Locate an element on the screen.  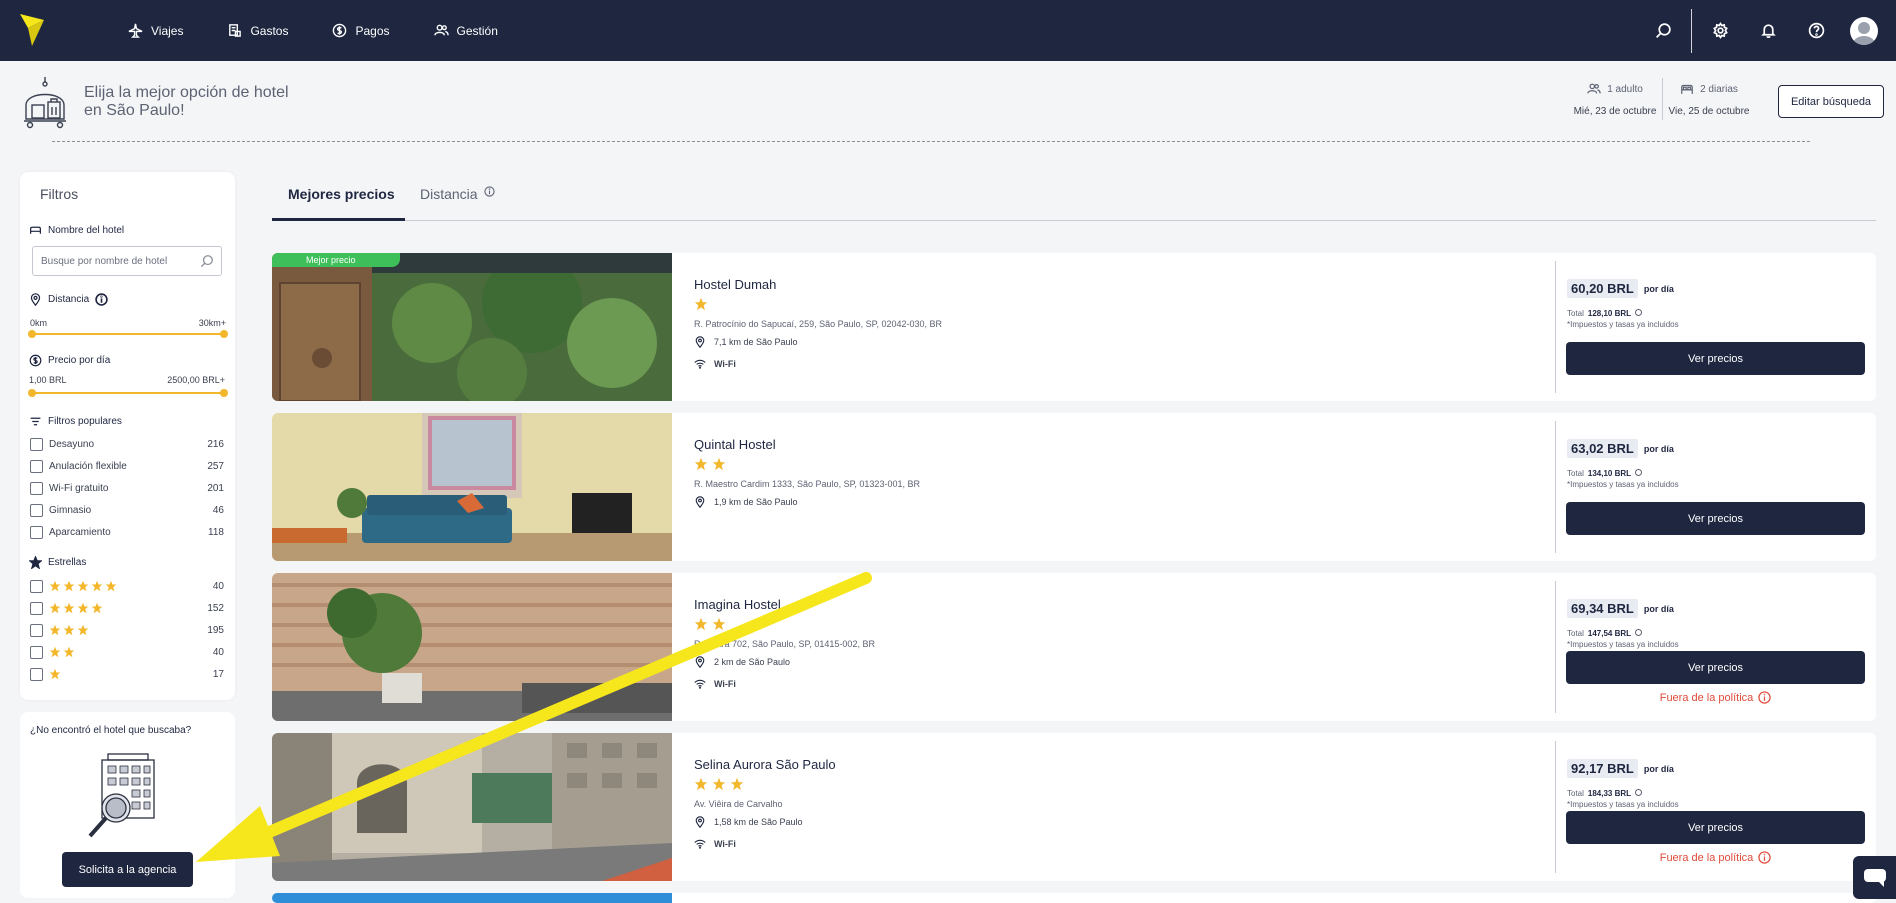
filter-parking-checkbox is located at coordinates (36, 532).